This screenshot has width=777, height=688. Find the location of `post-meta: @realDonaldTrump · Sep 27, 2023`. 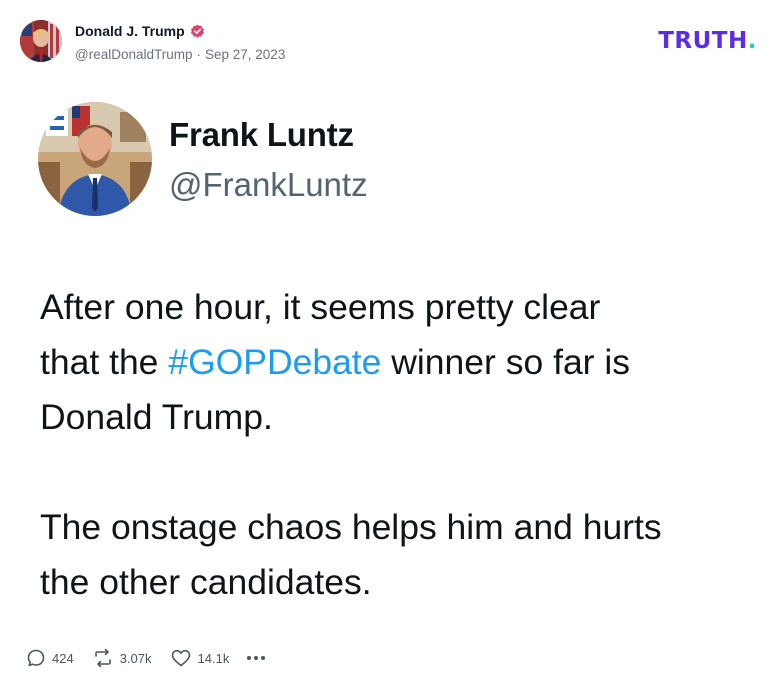

post-meta: @realDonaldTrump · Sep 27, 2023 is located at coordinates (180, 54).